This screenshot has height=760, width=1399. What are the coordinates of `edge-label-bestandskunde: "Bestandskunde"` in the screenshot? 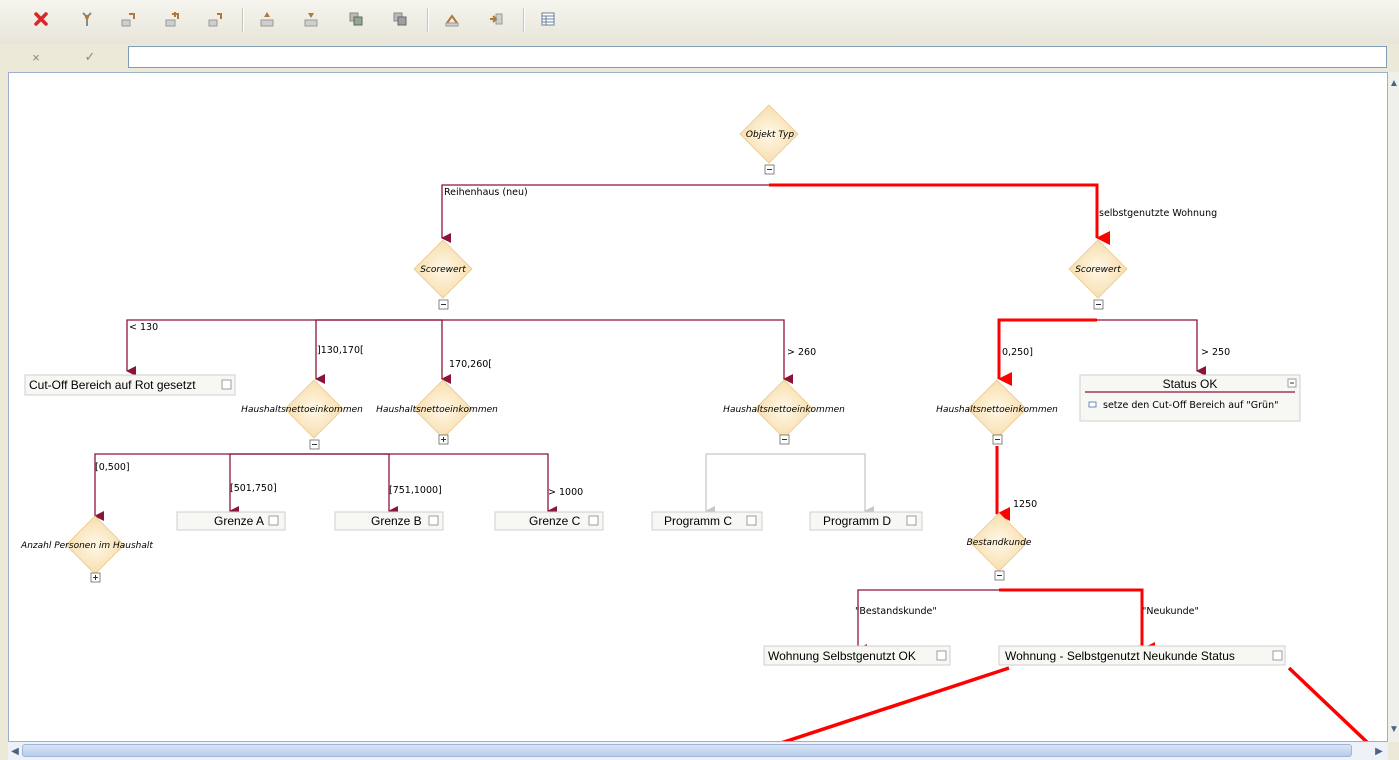 It's located at (896, 611).